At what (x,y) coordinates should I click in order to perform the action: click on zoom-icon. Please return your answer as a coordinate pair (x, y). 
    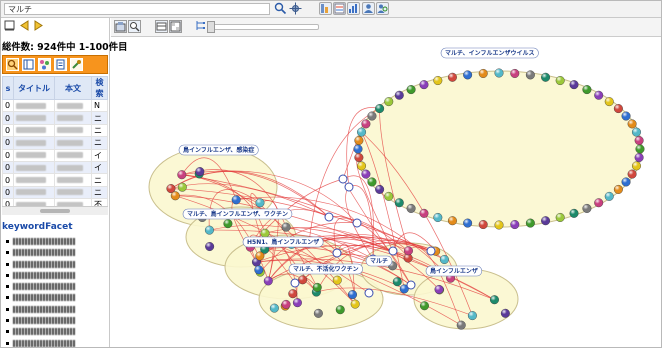
    Looking at the image, I should click on (134, 26).